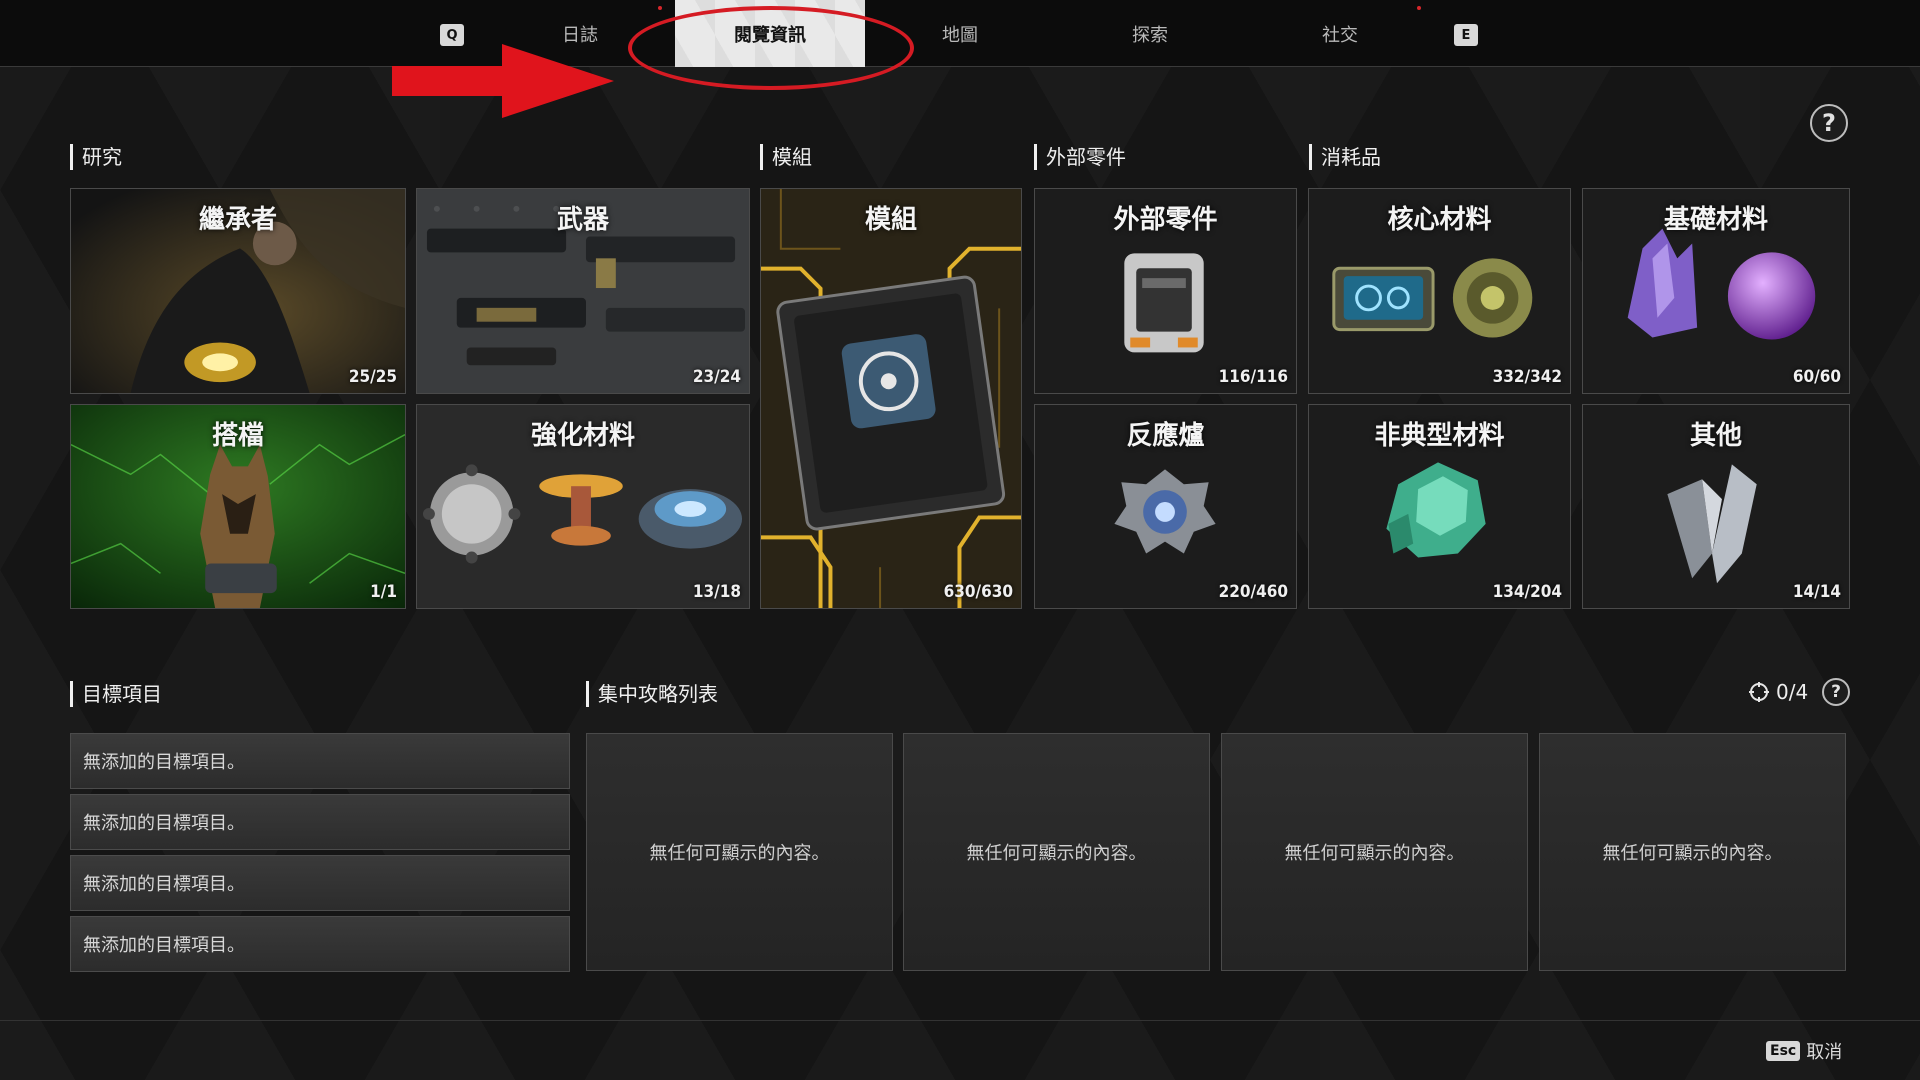 Image resolution: width=1920 pixels, height=1080 pixels. Describe the element at coordinates (1715, 436) in the screenshot. I see `card-title: 其他` at that location.